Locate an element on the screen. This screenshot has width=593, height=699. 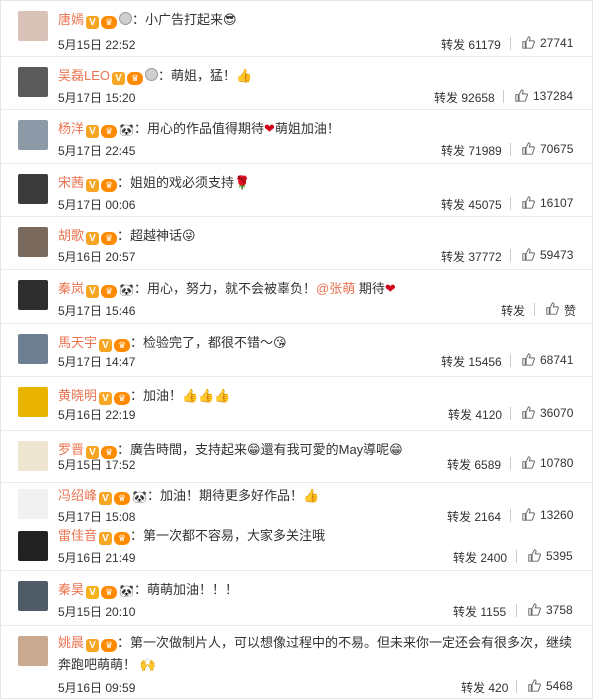
like-count: 68741 is located at coordinates (557, 360).